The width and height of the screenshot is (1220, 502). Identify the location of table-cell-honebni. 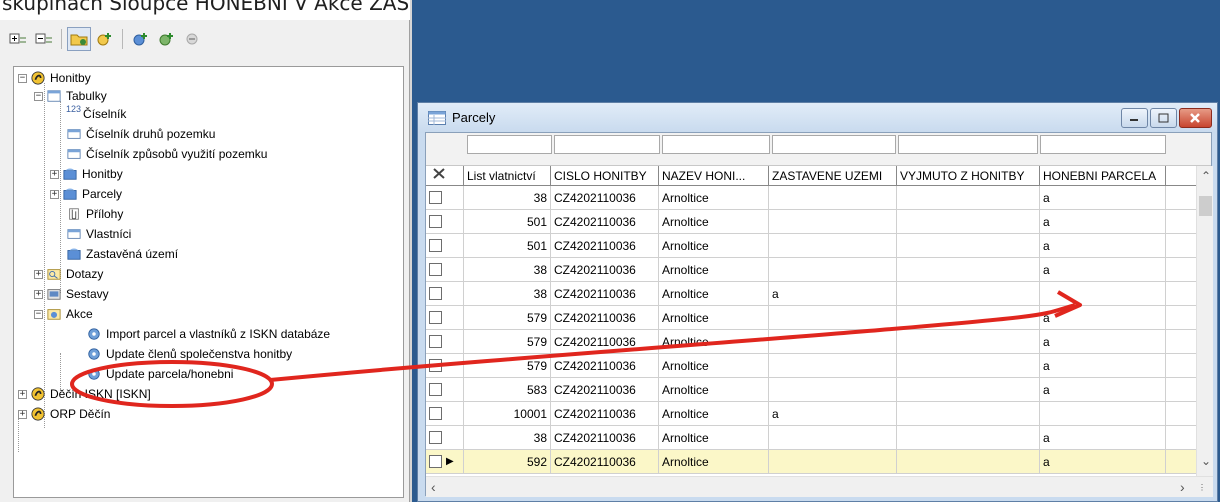
(1103, 414).